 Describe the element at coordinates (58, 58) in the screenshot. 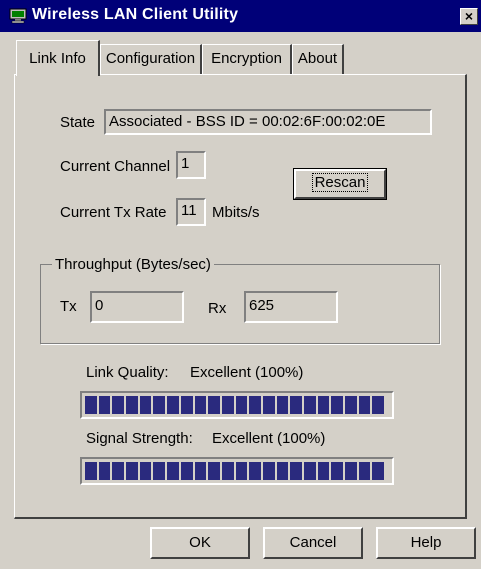

I see `tab-link-info: Link Info` at that location.